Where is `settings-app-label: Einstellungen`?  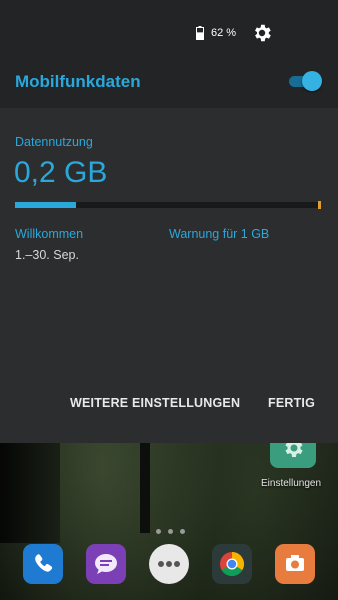
settings-app-label: Einstellungen is located at coordinates (291, 483).